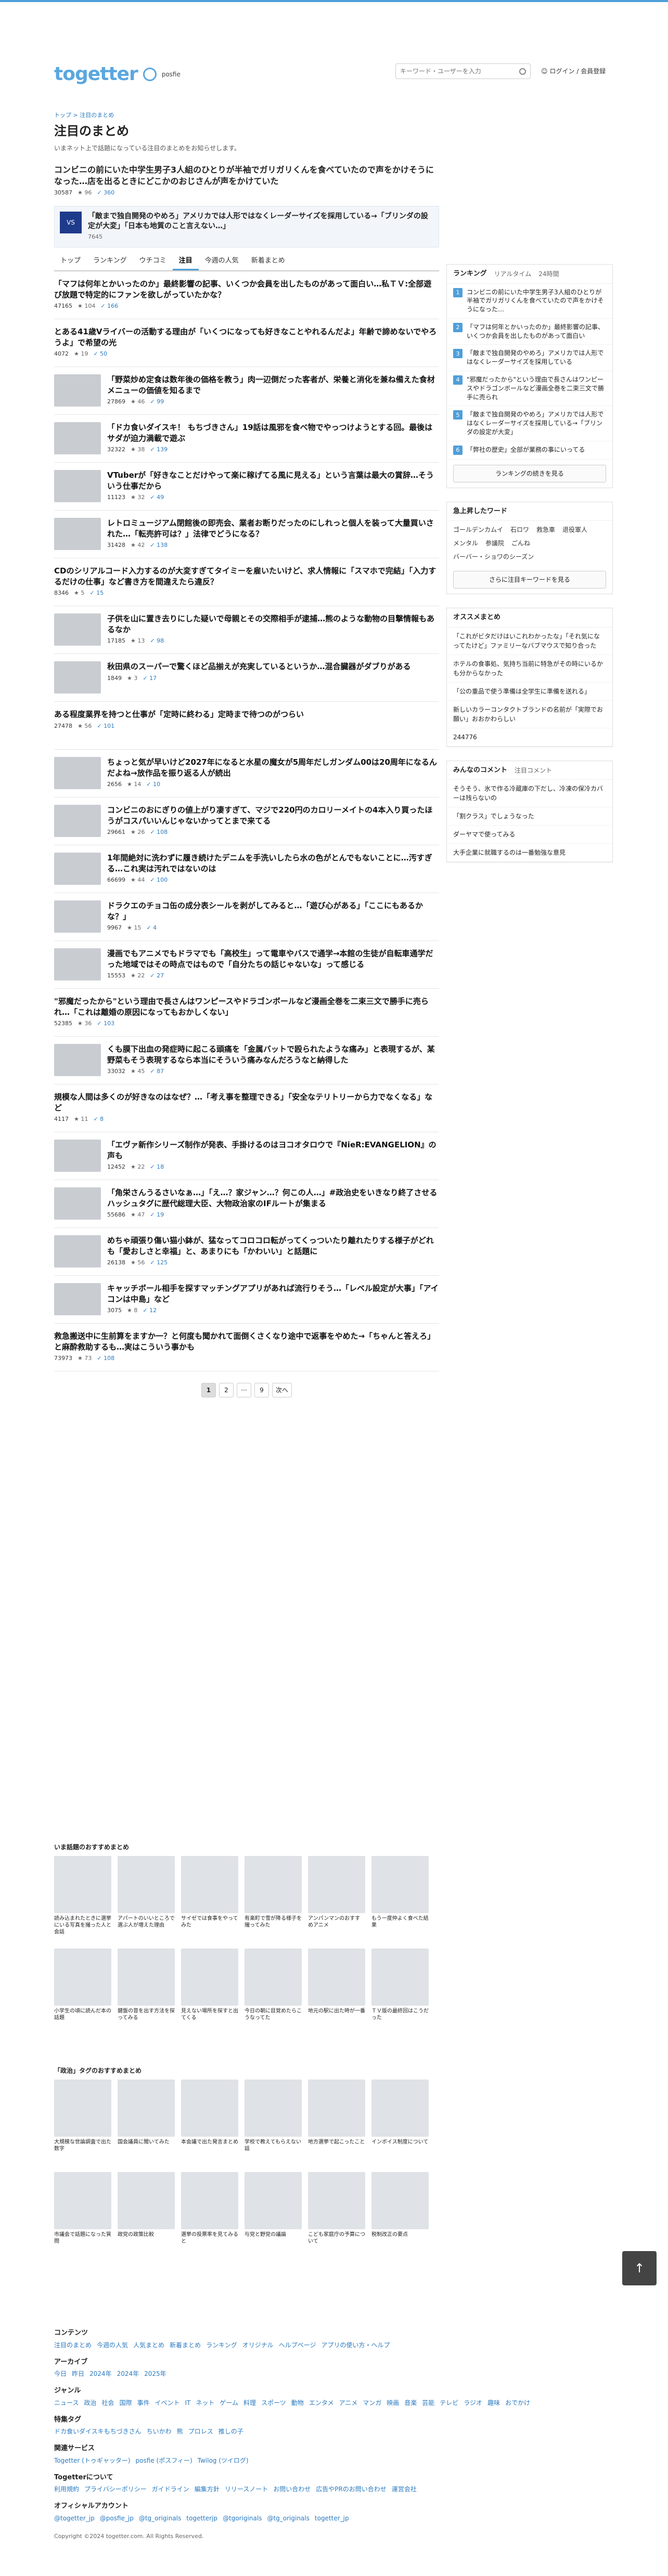 This screenshot has height=2576, width=668. I want to click on card-title: 与党と野党の議論, so click(273, 2244).